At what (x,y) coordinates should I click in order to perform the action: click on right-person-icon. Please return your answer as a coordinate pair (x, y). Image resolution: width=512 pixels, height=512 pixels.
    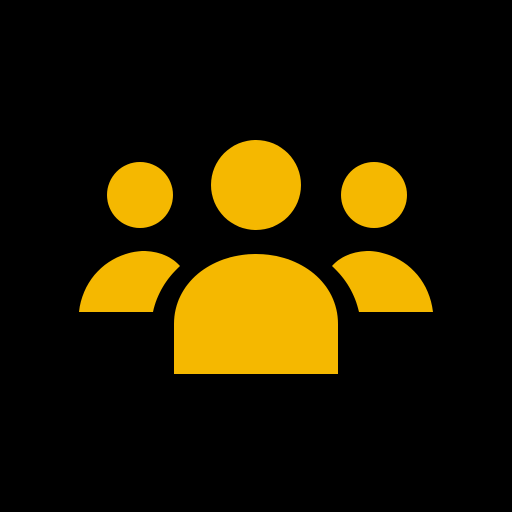
    Looking at the image, I should click on (382, 237).